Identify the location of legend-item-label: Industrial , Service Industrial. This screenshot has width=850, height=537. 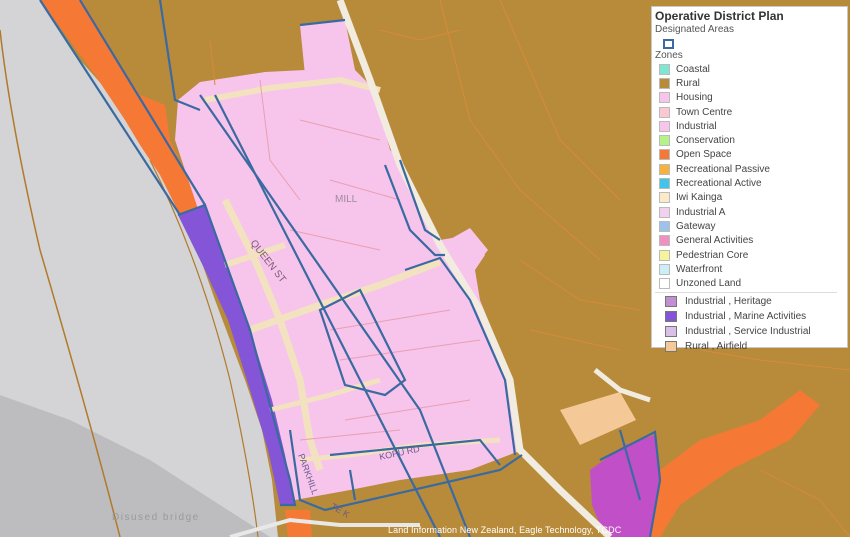
(748, 331).